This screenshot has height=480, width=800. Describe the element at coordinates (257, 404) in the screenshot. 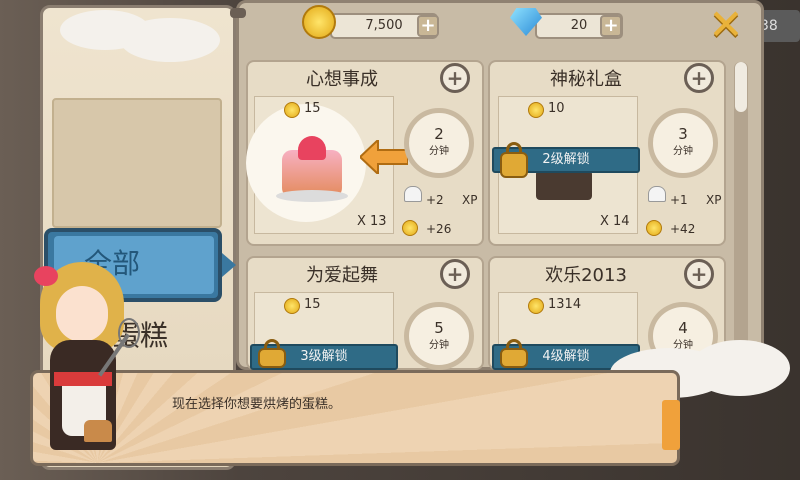

I see `dialog-text: 现在选择你想要烘烤的蛋糕。` at that location.